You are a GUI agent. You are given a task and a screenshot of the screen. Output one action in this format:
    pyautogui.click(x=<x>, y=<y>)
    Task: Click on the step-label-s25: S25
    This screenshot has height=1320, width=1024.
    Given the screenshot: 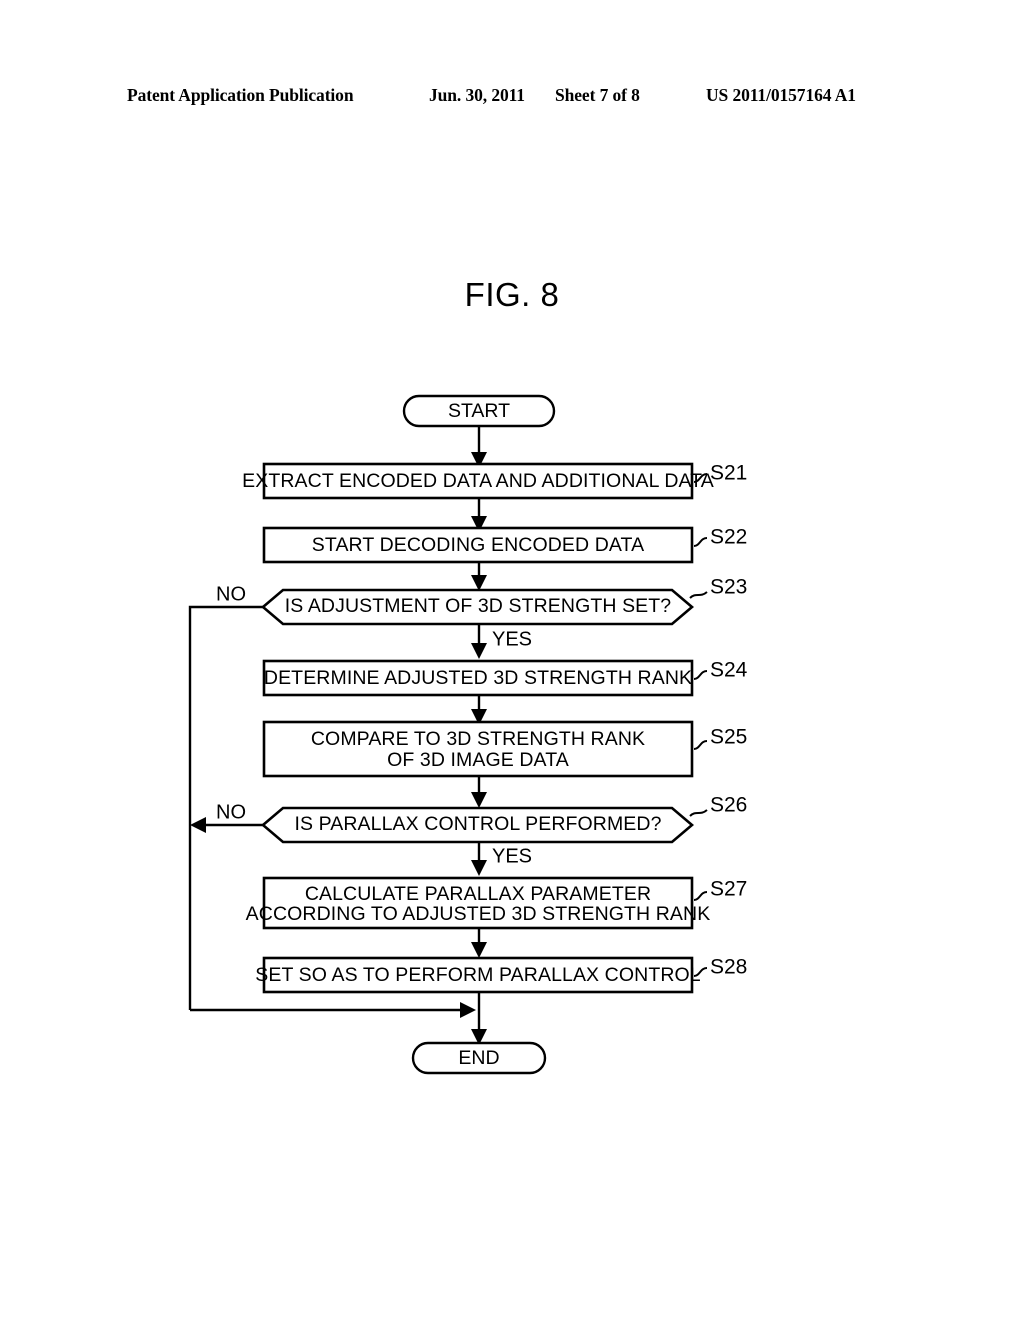 What is the action you would take?
    pyautogui.click(x=728, y=737)
    